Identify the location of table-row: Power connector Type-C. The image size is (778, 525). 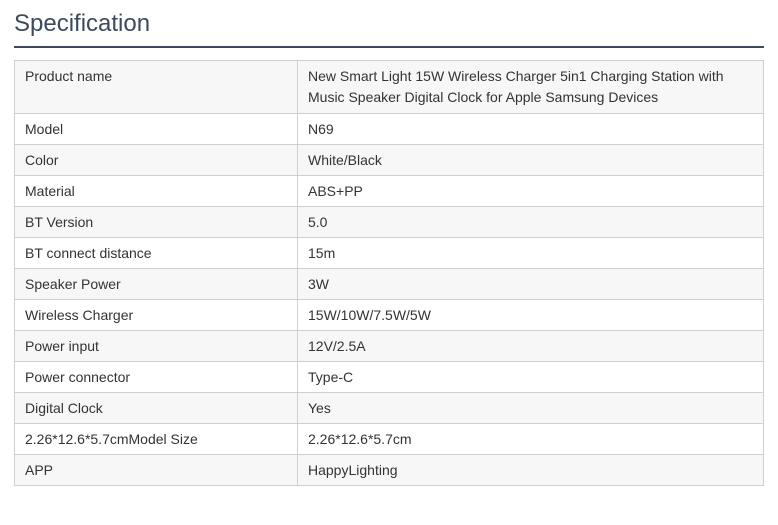
(389, 377).